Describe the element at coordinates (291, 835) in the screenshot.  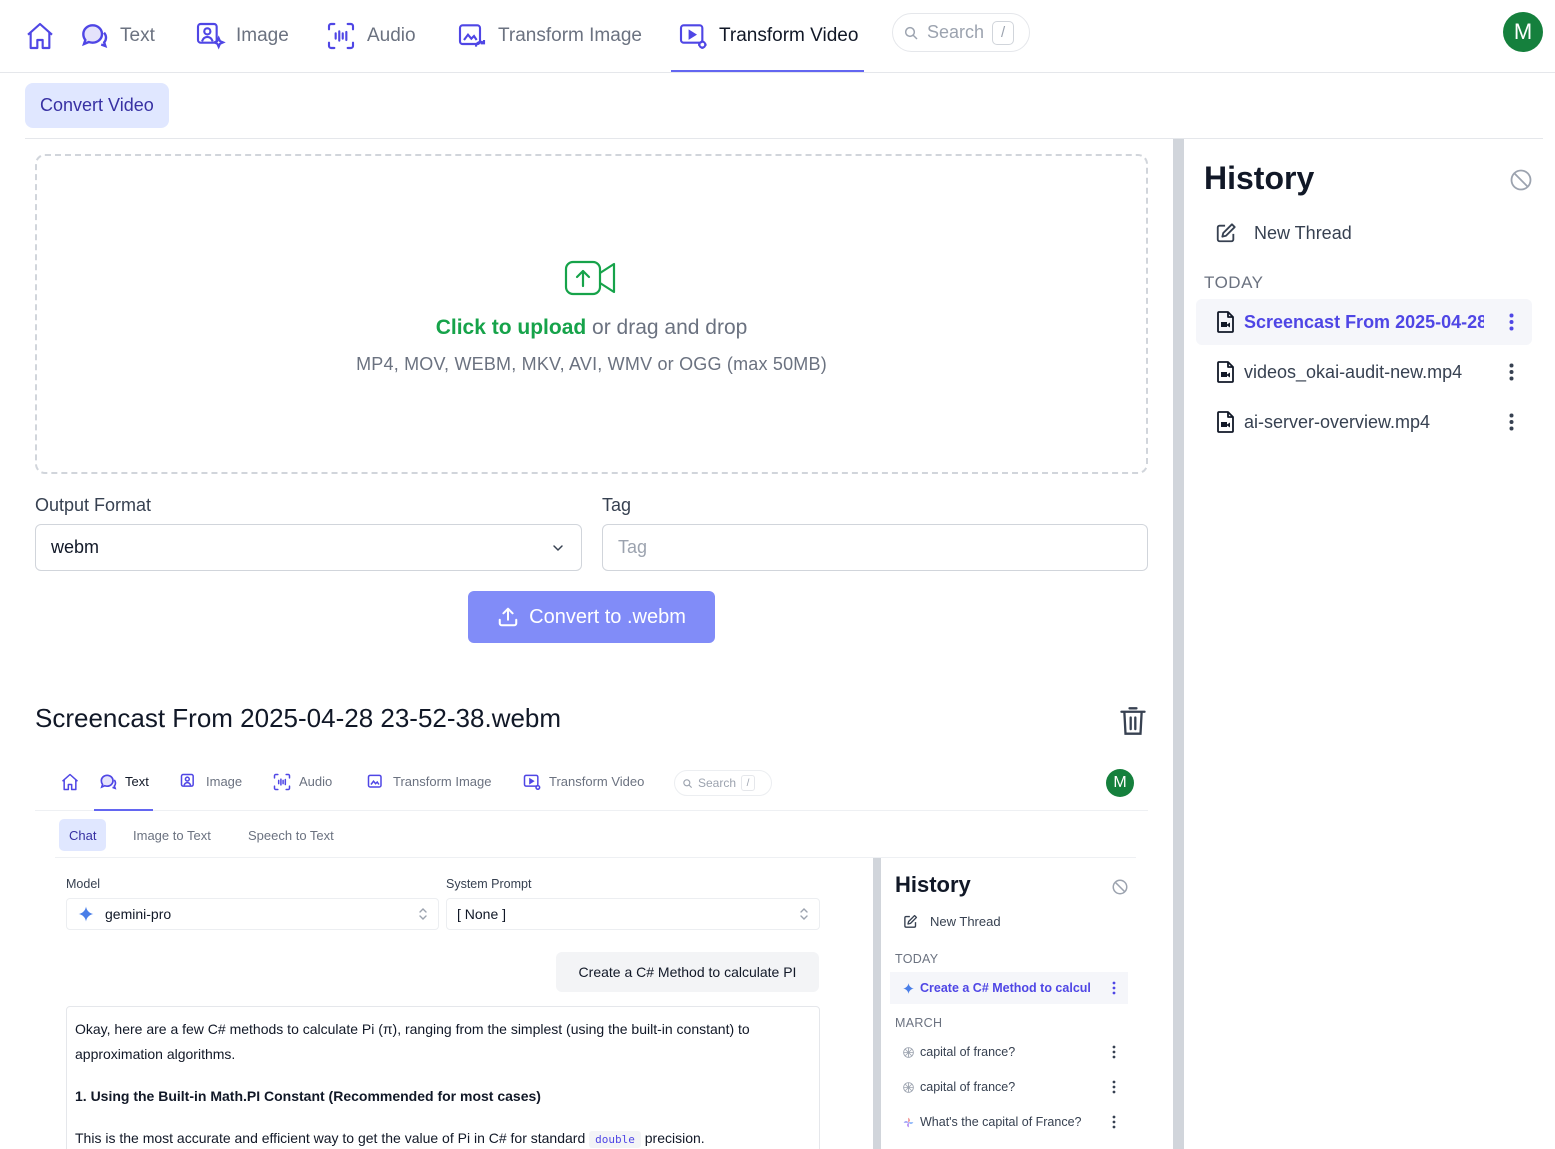
I see `preview-subtab-speech-to-text: Speech to Text` at that location.